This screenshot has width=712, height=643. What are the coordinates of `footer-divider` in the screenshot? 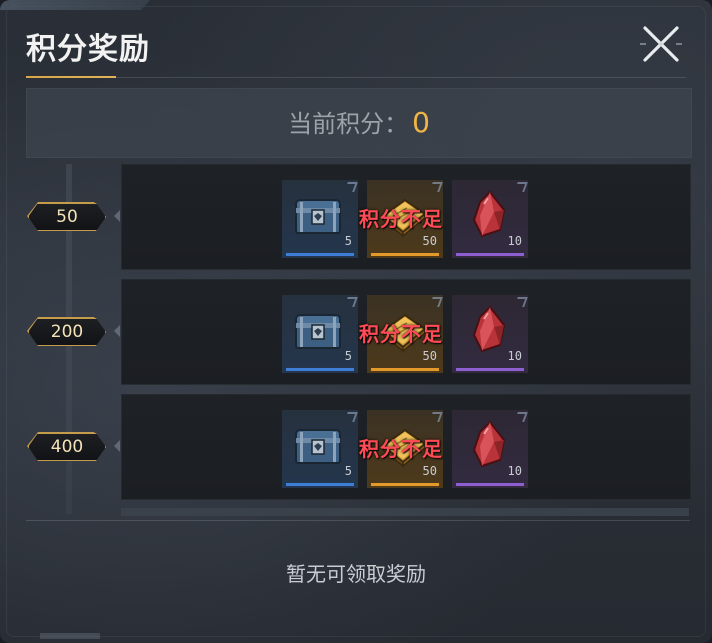 It's located at (358, 520).